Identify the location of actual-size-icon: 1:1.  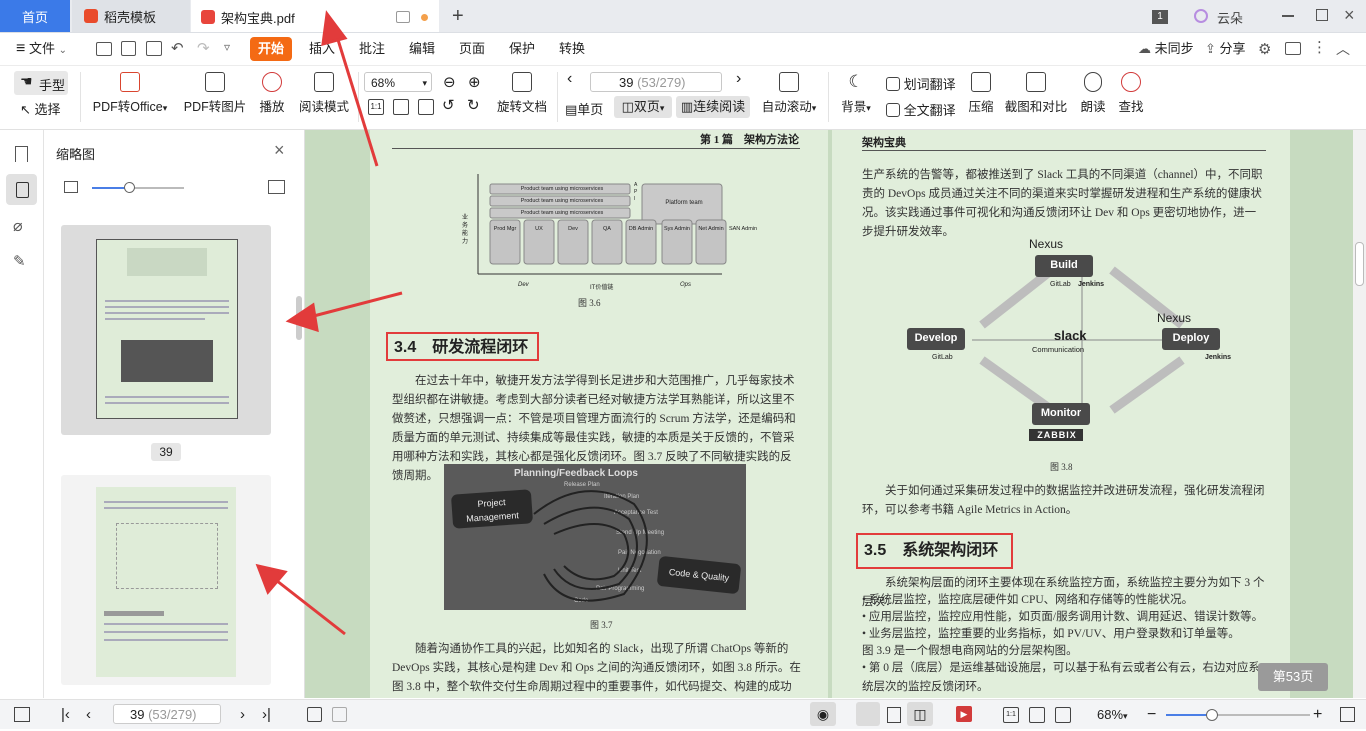
(1011, 715).